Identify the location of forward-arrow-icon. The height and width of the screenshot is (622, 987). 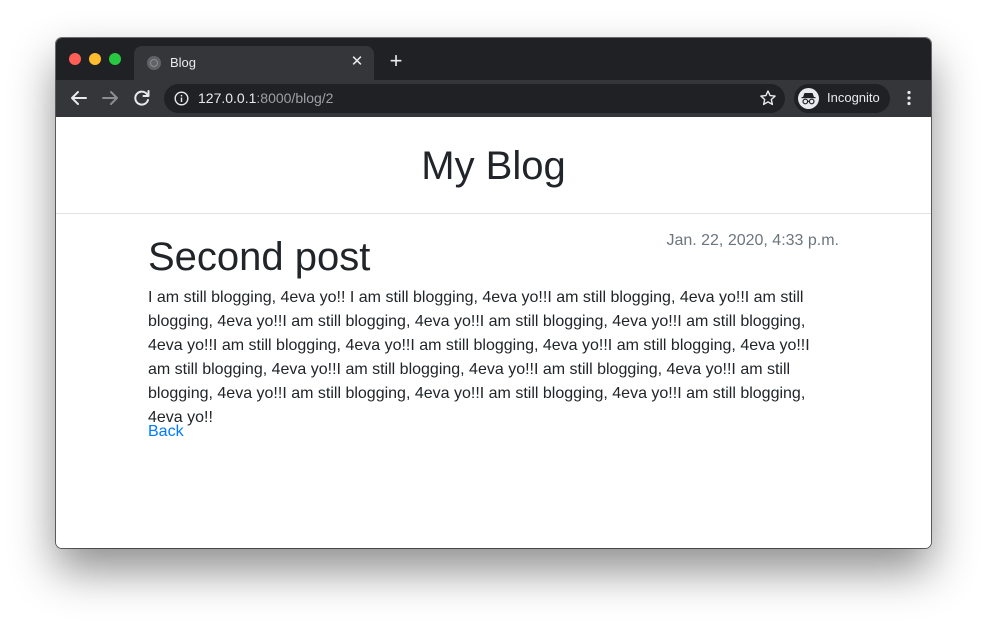
(110, 98).